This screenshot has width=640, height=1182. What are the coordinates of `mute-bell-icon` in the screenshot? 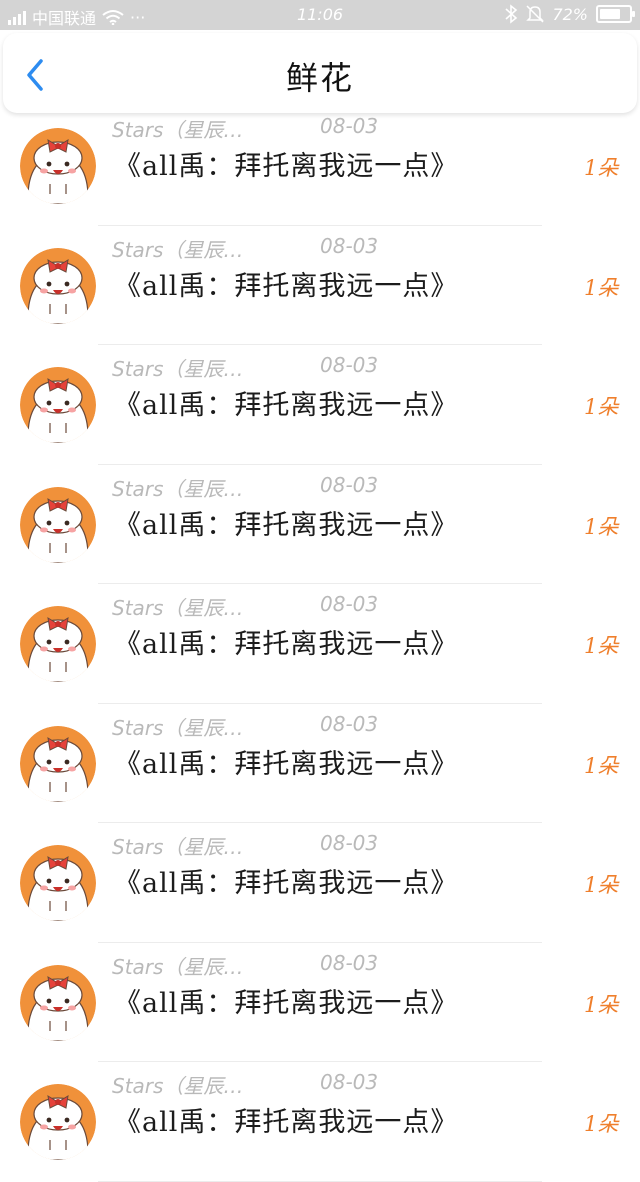 It's located at (535, 14).